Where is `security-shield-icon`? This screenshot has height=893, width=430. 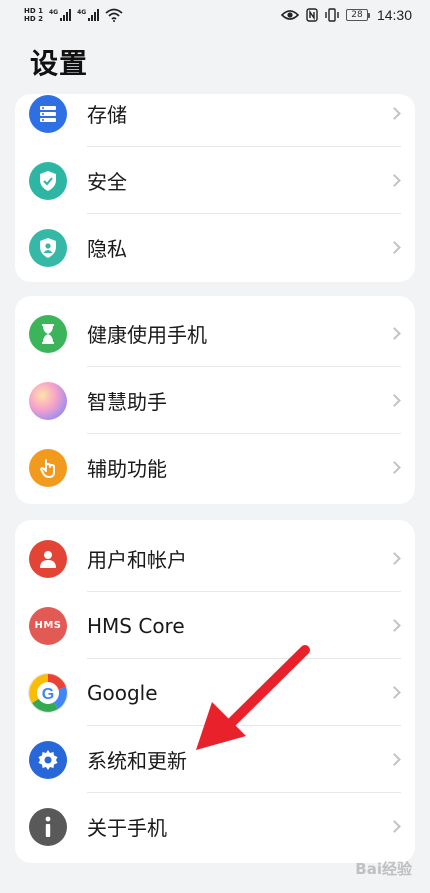
security-shield-icon is located at coordinates (48, 180).